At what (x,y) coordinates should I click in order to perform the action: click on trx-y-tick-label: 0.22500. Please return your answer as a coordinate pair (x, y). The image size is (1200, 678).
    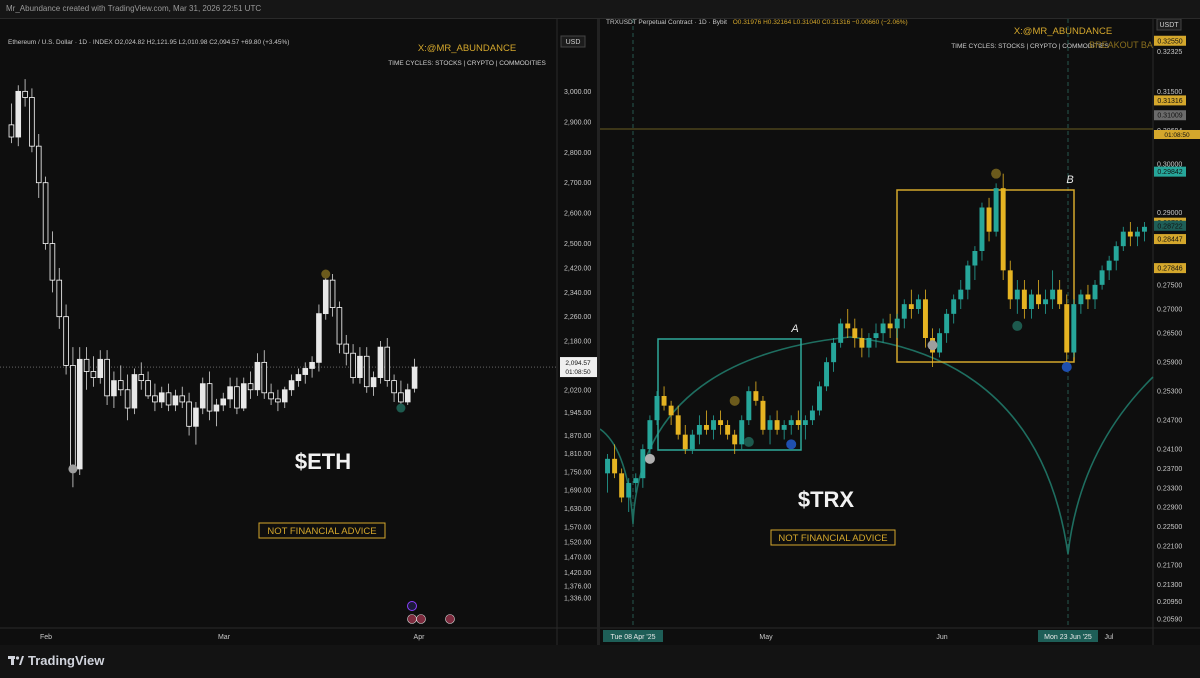
    Looking at the image, I should click on (1169, 527).